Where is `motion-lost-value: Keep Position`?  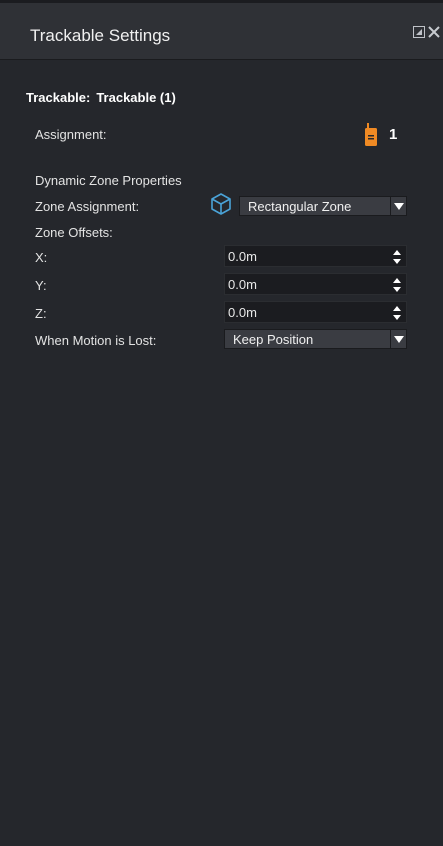
motion-lost-value: Keep Position is located at coordinates (273, 339).